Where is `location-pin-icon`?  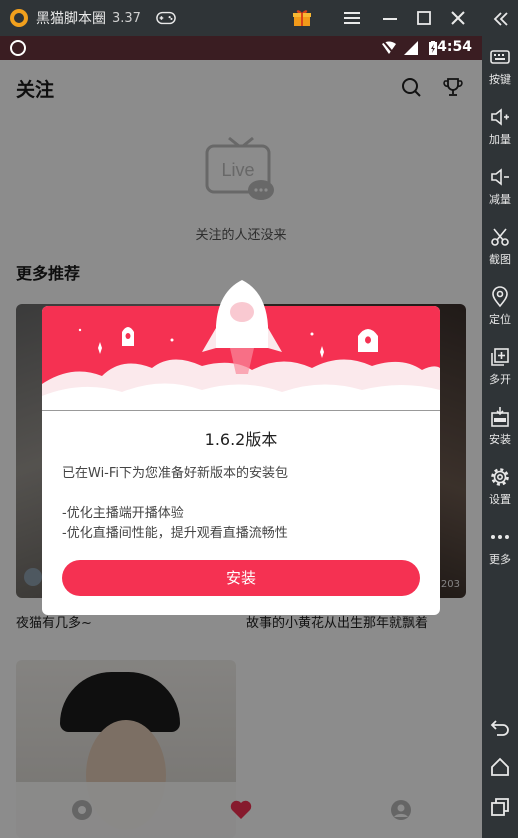 location-pin-icon is located at coordinates (500, 297).